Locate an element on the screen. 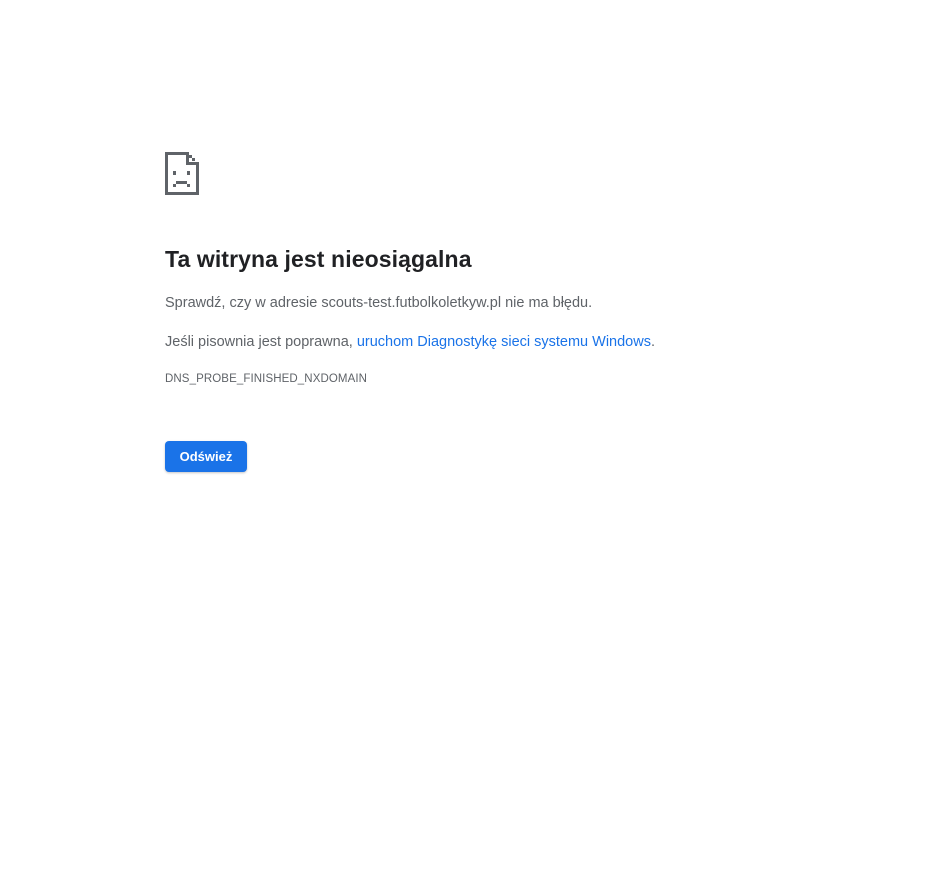 Image resolution: width=929 pixels, height=887 pixels. diagnostics-suffix: . is located at coordinates (652, 342).